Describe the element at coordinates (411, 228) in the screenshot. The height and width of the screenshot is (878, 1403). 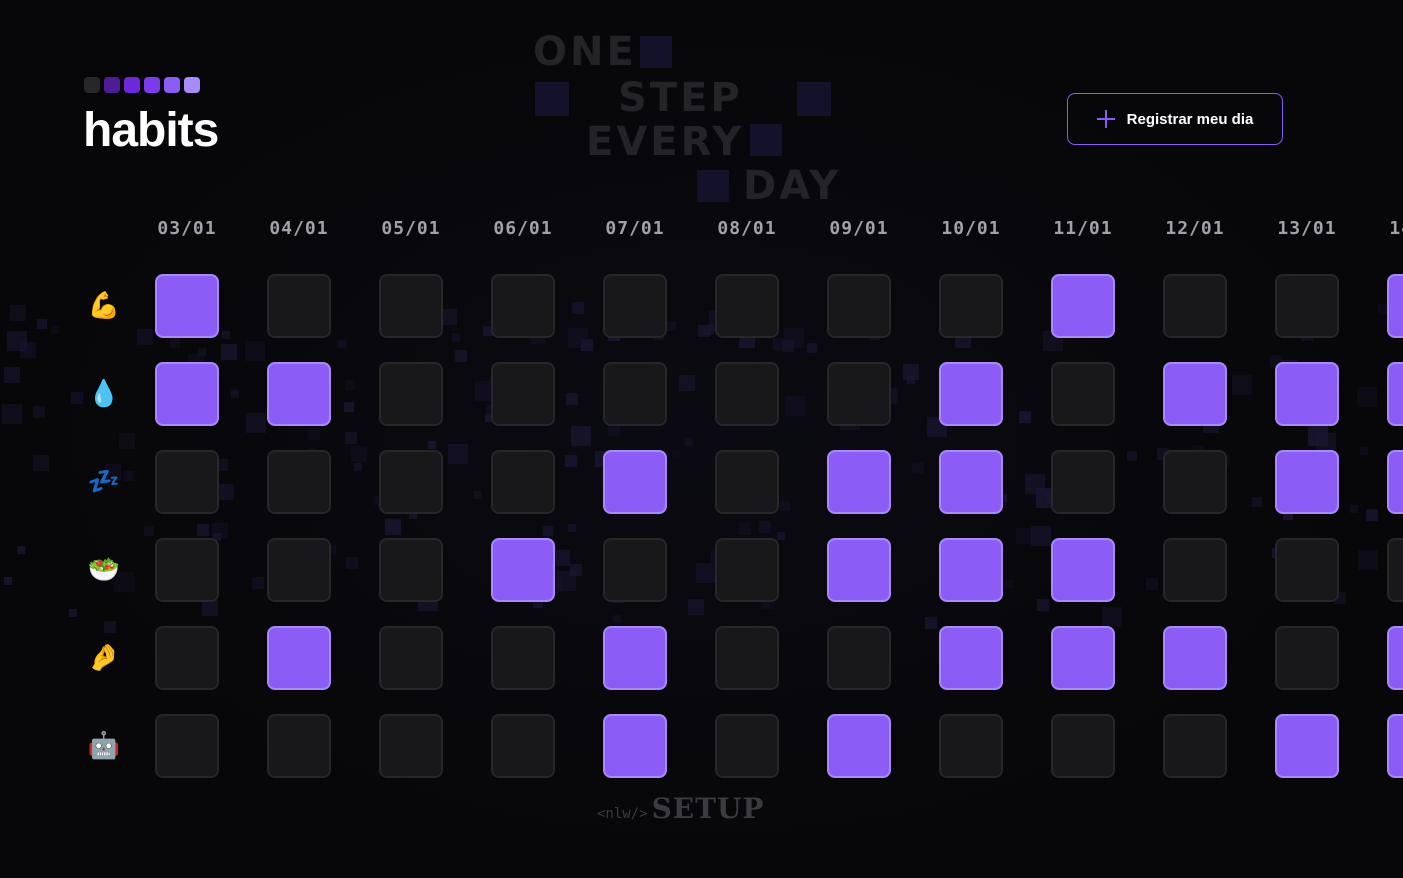
I see `date-header: 05/01` at that location.